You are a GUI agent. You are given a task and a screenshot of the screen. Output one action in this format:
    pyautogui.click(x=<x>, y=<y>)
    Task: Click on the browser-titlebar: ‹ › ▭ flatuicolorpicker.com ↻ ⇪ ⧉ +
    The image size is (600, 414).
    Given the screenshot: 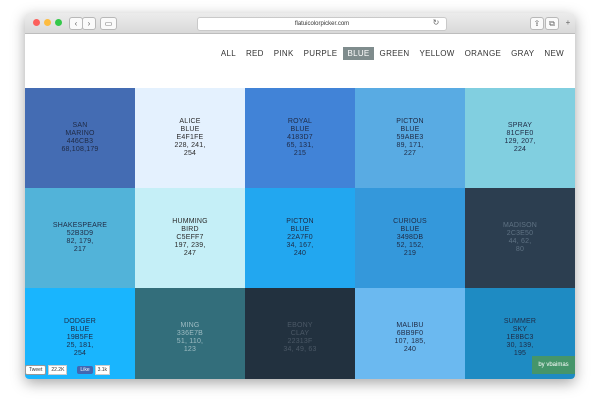 What is the action you would take?
    pyautogui.click(x=300, y=23)
    